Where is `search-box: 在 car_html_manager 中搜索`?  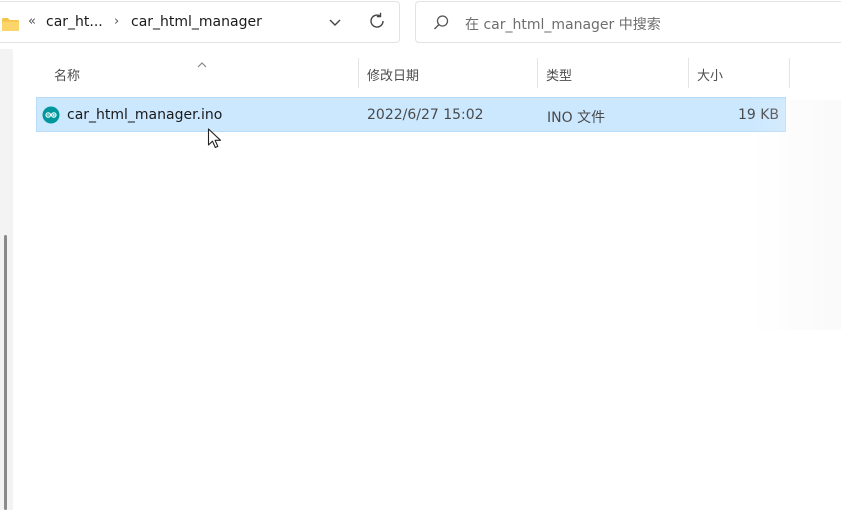 search-box: 在 car_html_manager 中搜索 is located at coordinates (628, 22).